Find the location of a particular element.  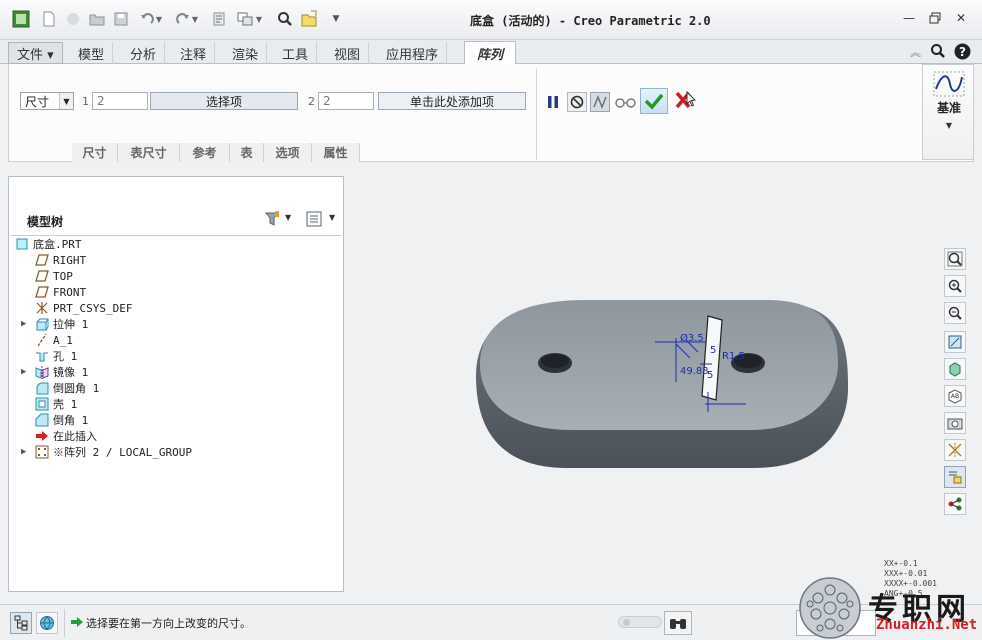

tree-item-axis: A_1 is located at coordinates (54, 340).